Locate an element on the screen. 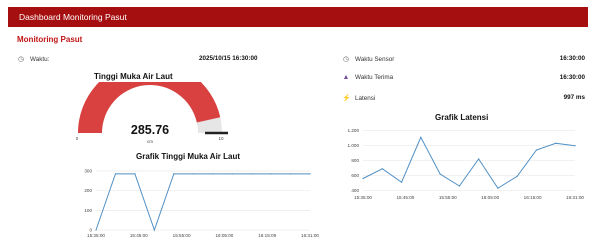 The height and width of the screenshot is (244, 595). latency-series-line is located at coordinates (469, 162).